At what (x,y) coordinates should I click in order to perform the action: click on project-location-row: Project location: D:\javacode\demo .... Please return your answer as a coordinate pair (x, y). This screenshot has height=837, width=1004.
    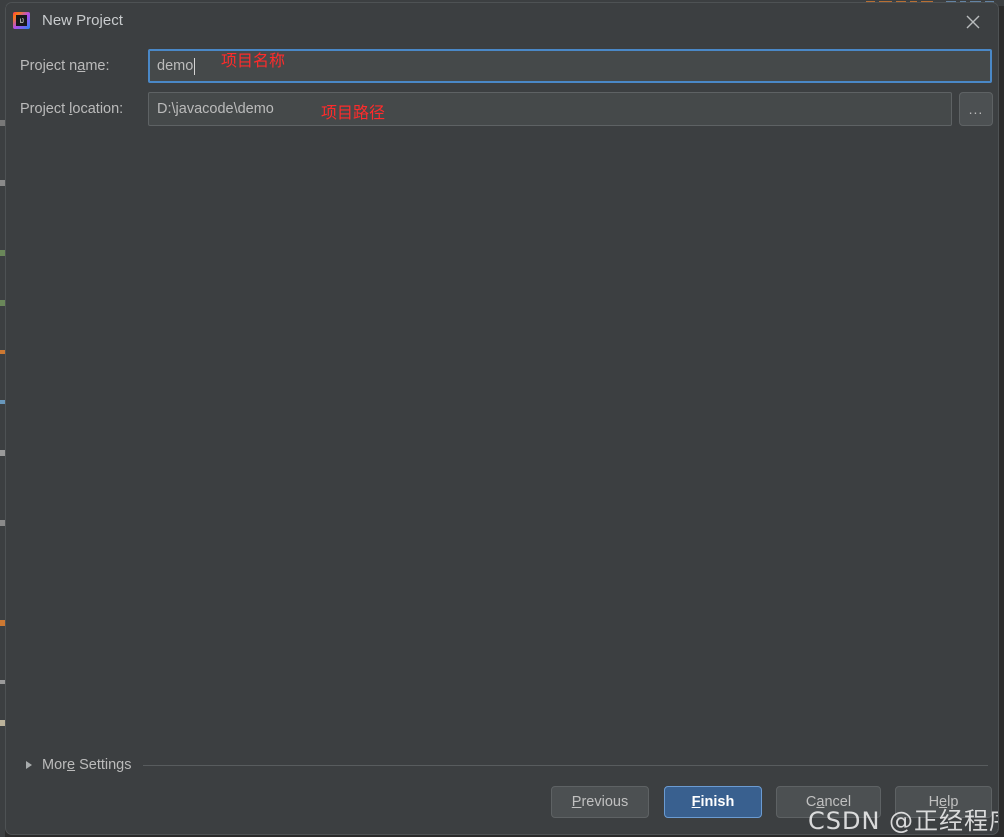
    Looking at the image, I should click on (502, 109).